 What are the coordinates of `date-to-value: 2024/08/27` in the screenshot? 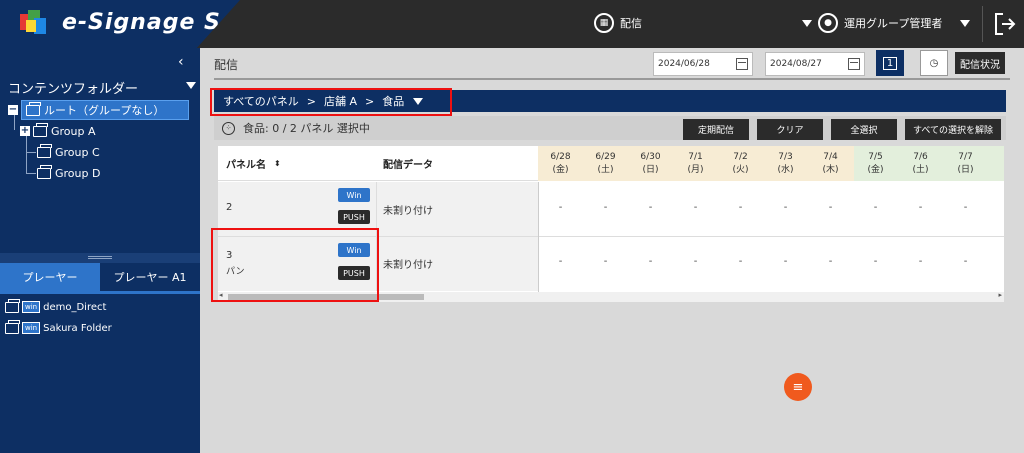 It's located at (796, 64).